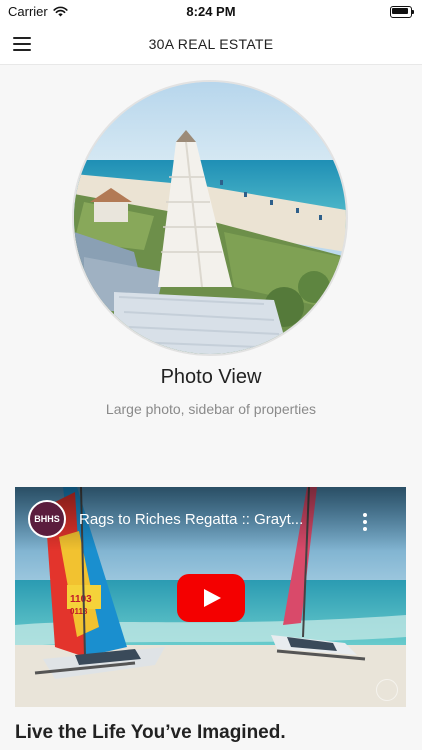  Describe the element at coordinates (150, 732) in the screenshot. I see `section-heading: Live the Life You’ve Imagined.` at that location.